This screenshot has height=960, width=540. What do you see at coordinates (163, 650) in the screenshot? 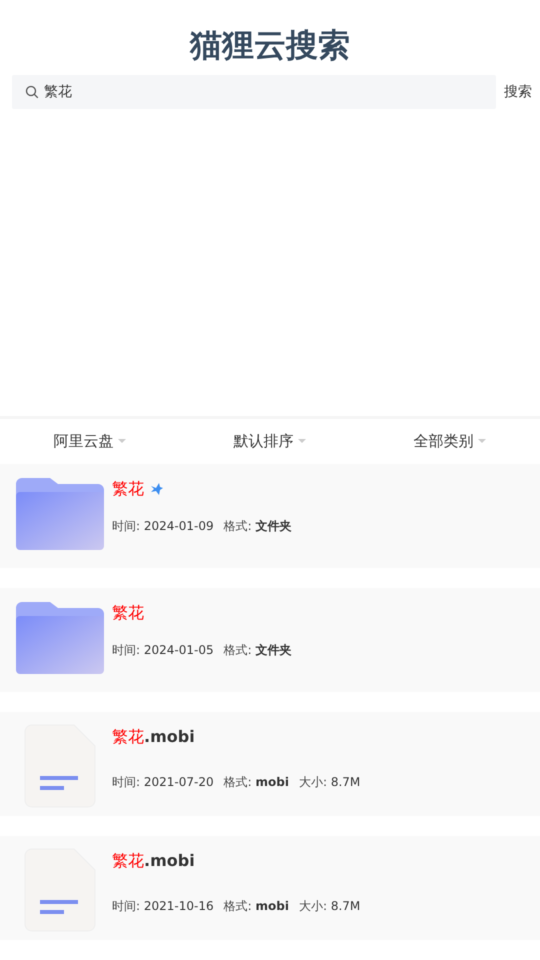
I see `meta-text: 时间: 2024-01-05` at bounding box center [163, 650].